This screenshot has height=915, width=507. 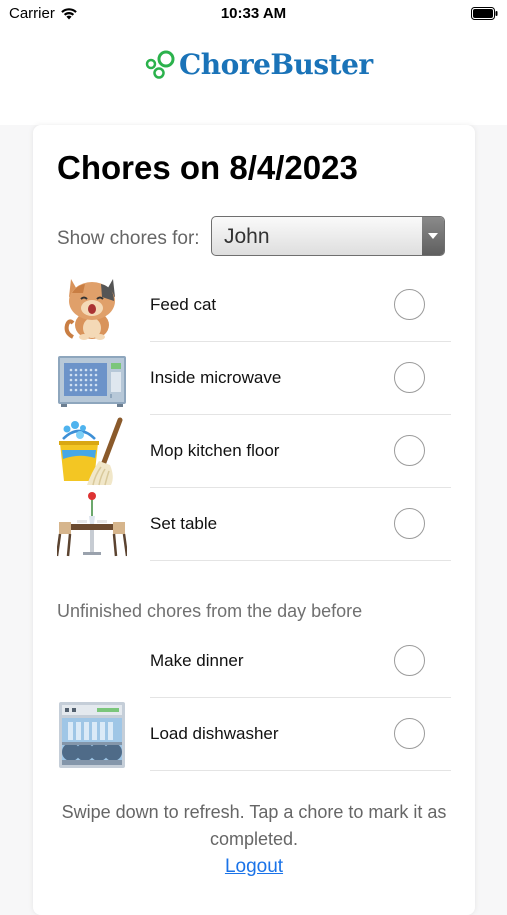 What do you see at coordinates (247, 236) in the screenshot?
I see `person-select-value: John` at bounding box center [247, 236].